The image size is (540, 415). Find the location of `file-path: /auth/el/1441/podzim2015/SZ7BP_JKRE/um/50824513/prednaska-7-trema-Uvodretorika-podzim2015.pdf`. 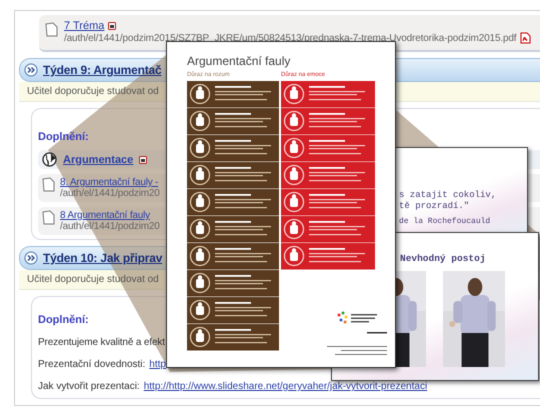

file-path: /auth/el/1441/podzim2015/SZ7BP_JKRE/um/50824513/prednaska-7-trema-Uvodretorika-podzim2015.pdf is located at coordinates (290, 38).